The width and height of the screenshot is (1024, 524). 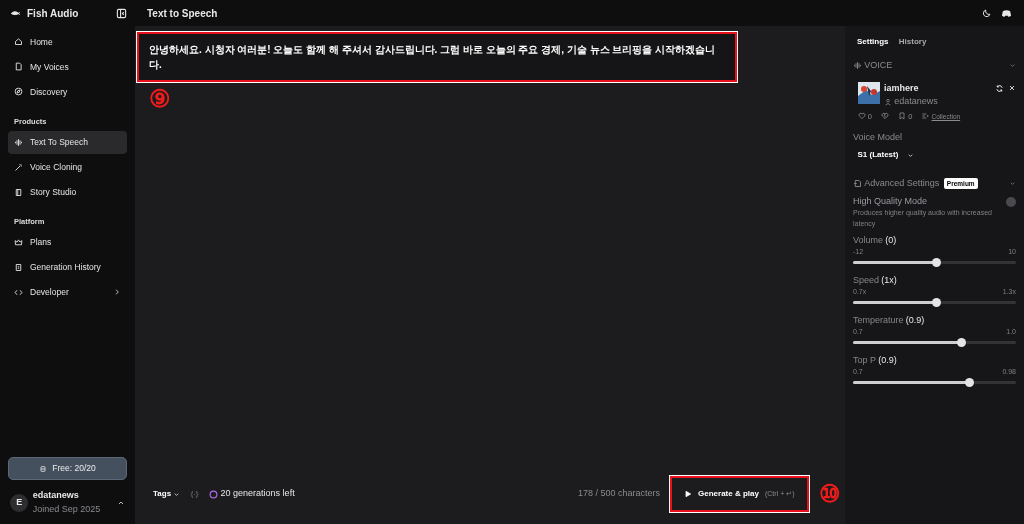 What do you see at coordinates (916, 101) in the screenshot?
I see `voice-author: edatanews` at bounding box center [916, 101].